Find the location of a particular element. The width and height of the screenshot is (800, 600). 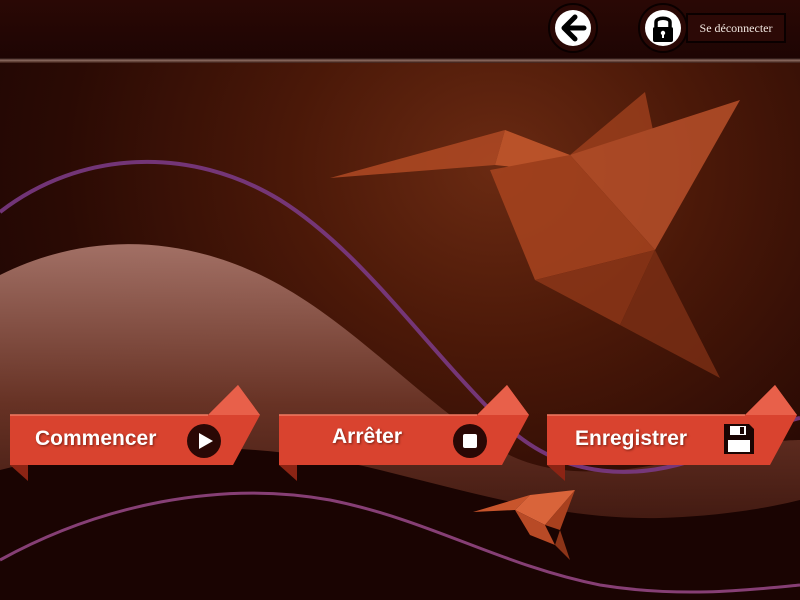

start-button: Commencer is located at coordinates (135, 435).